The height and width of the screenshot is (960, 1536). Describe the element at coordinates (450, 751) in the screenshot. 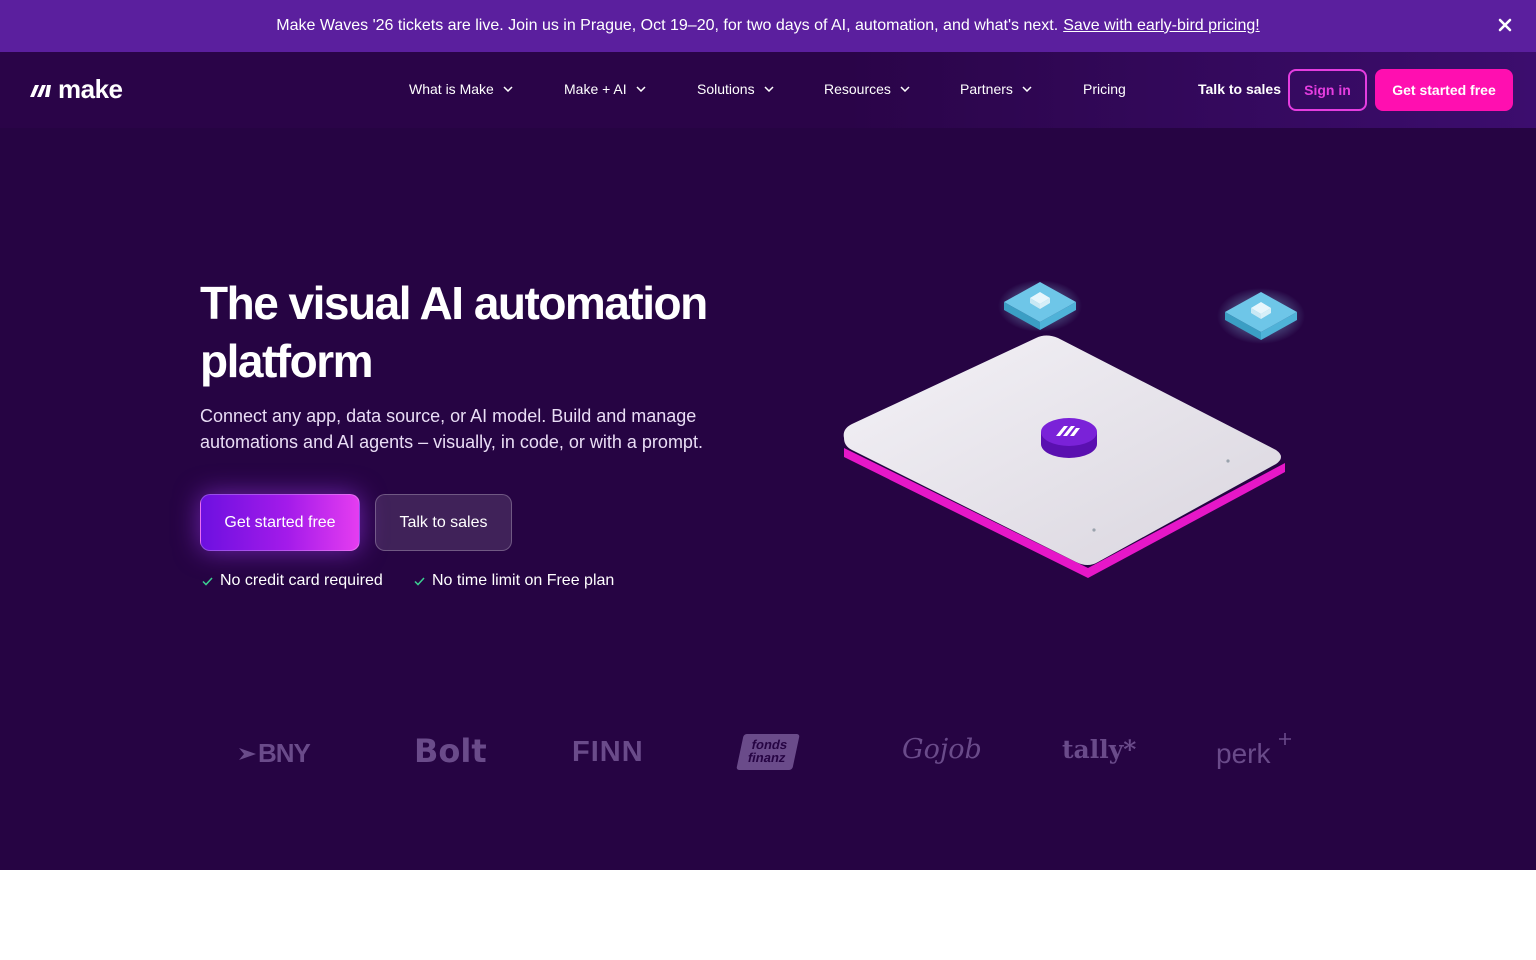

I see `logo-bolt: Bolt` at that location.